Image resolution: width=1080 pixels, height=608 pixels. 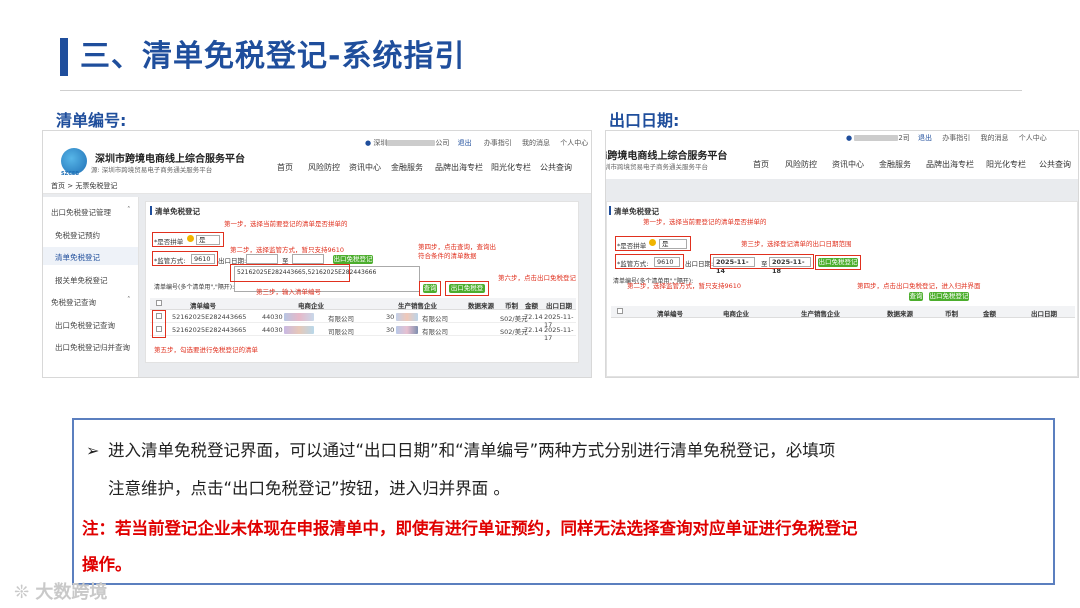 I want to click on sidebar-item-reservation: 免税登记预约, so click(x=77, y=235).